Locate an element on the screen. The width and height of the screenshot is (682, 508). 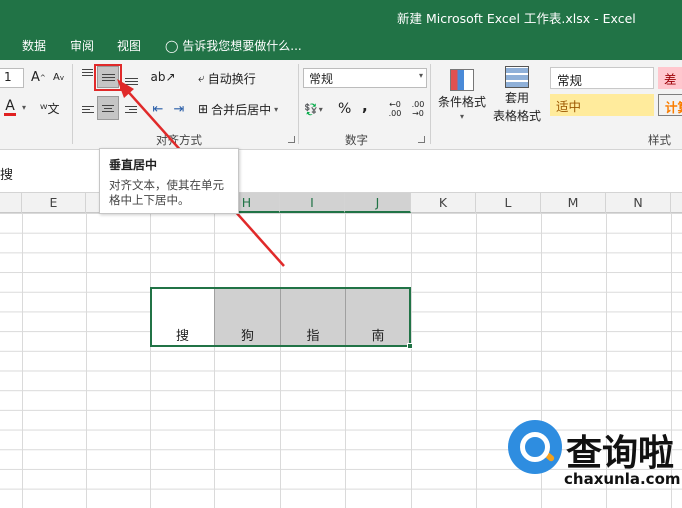
comma-icon: , is located at coordinates (365, 106).